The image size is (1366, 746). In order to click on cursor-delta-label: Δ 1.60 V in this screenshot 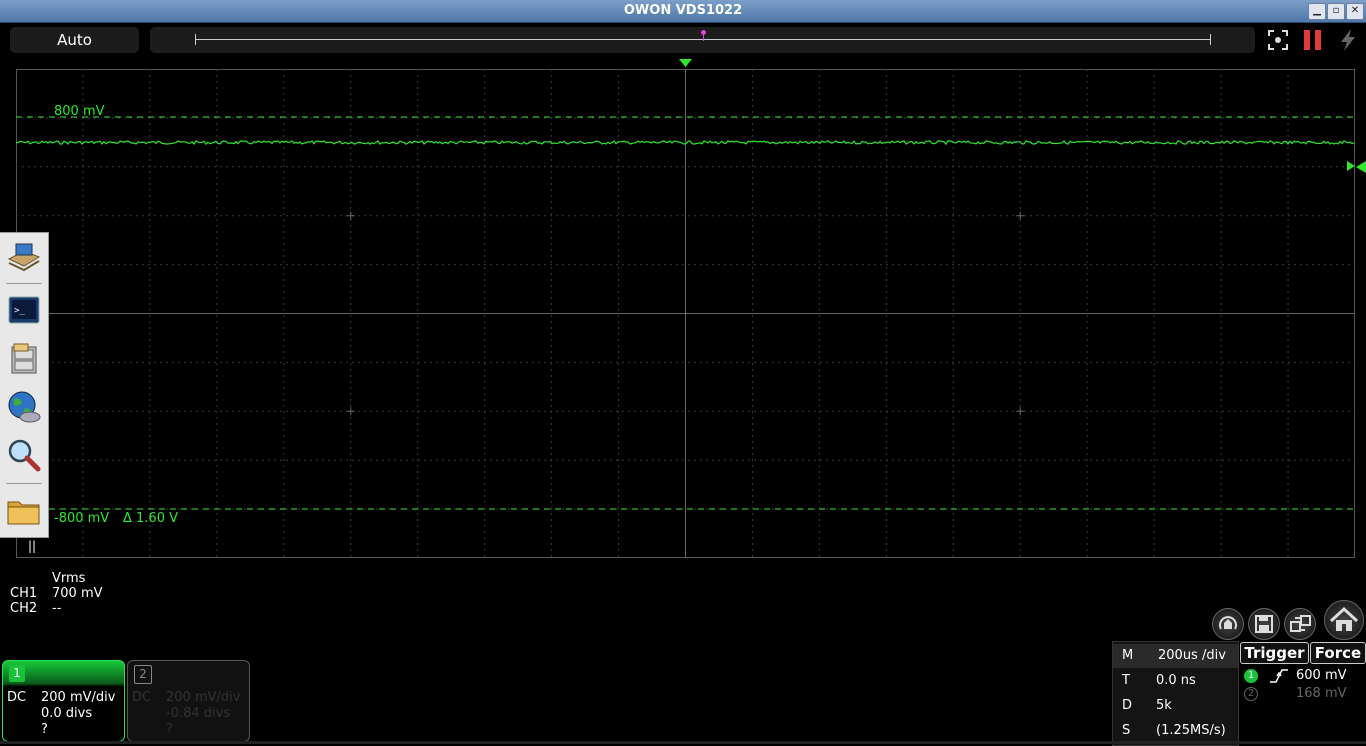, I will do `click(150, 518)`.